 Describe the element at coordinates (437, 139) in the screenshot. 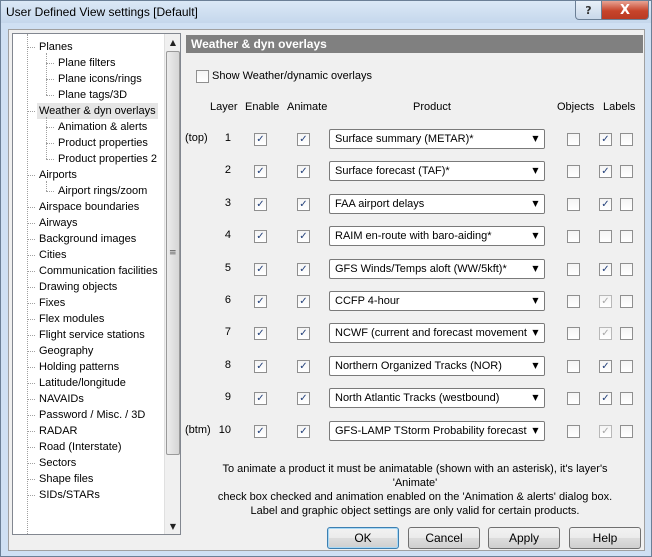

I see `product-dropdown: Surface summary (METAR)* ▼` at that location.